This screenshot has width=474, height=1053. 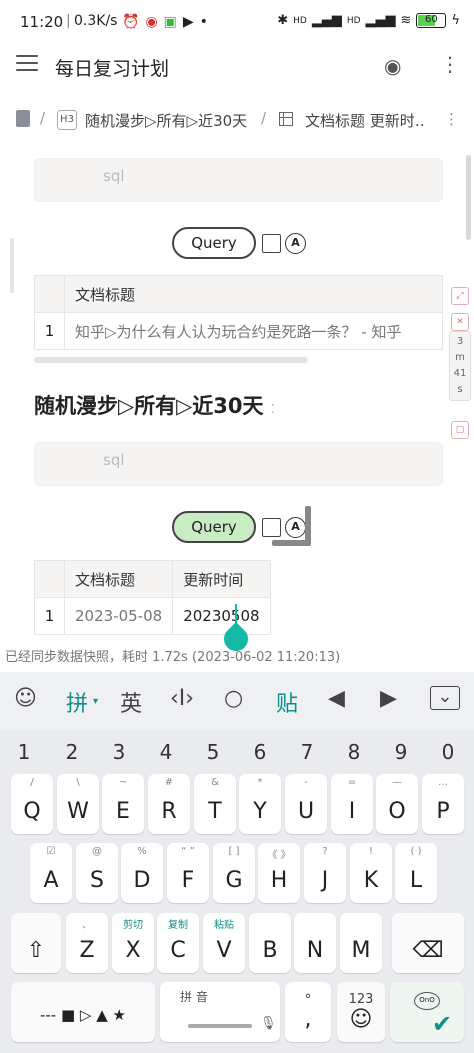 What do you see at coordinates (238, 464) in the screenshot?
I see `sql-input-2: sql` at bounding box center [238, 464].